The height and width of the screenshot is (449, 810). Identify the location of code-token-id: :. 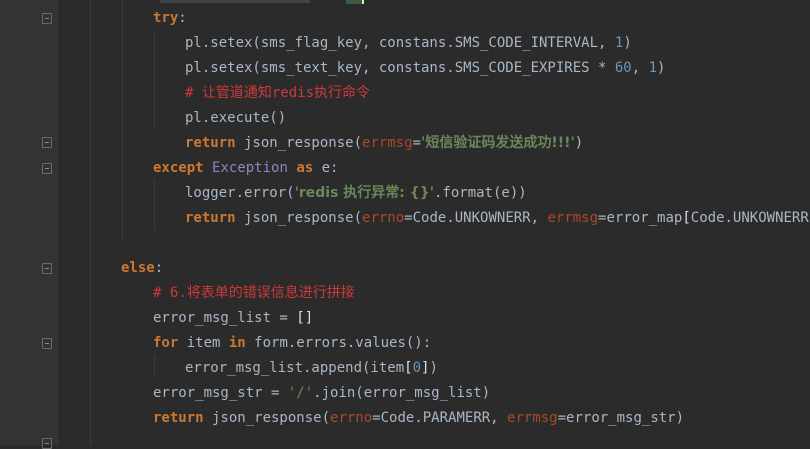
(159, 268).